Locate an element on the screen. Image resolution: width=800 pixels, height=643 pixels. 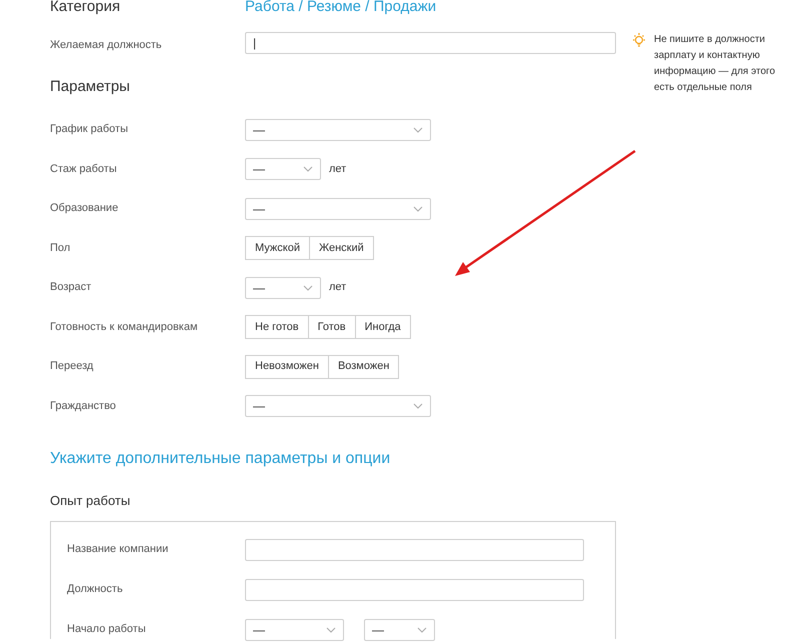
field-label: Возраст is located at coordinates (71, 288).